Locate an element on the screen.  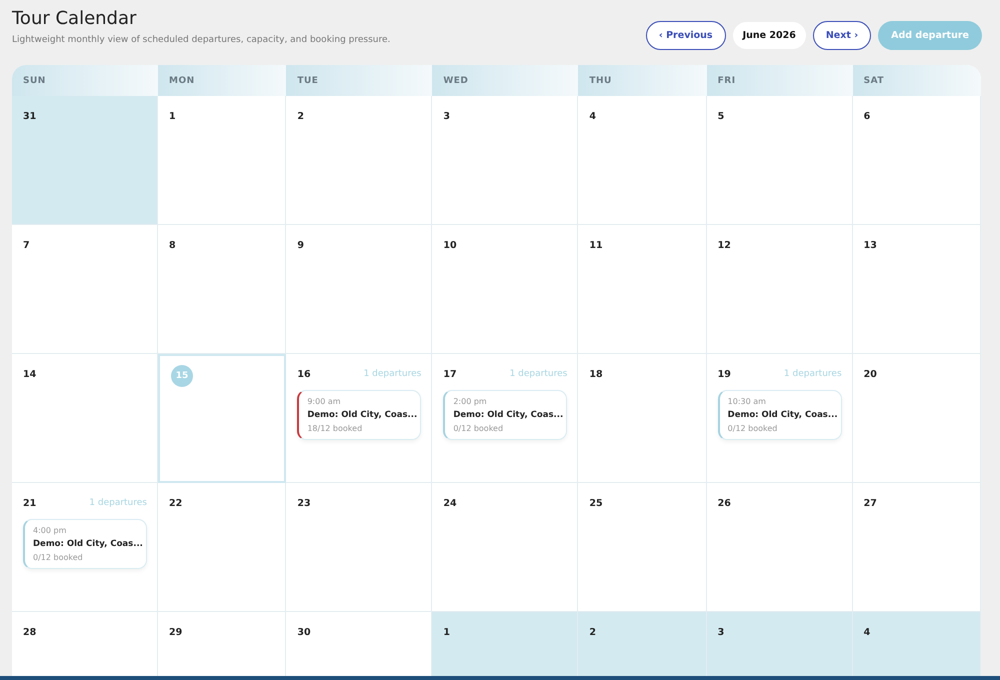
day-number: 25 is located at coordinates (596, 503).